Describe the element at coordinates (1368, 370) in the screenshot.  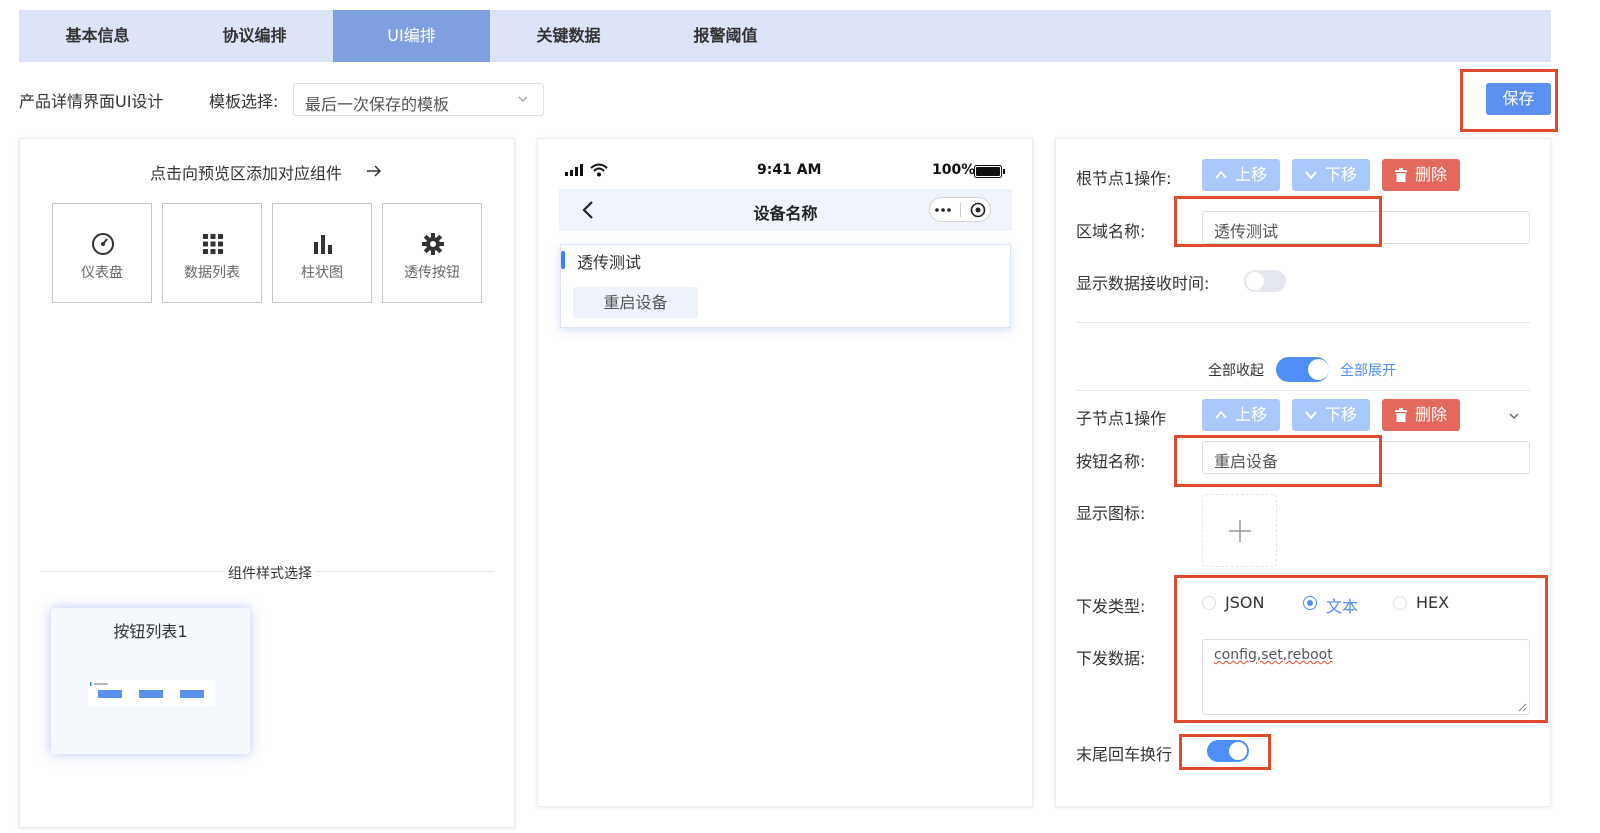
I see `expand-all-label: 全部展开` at that location.